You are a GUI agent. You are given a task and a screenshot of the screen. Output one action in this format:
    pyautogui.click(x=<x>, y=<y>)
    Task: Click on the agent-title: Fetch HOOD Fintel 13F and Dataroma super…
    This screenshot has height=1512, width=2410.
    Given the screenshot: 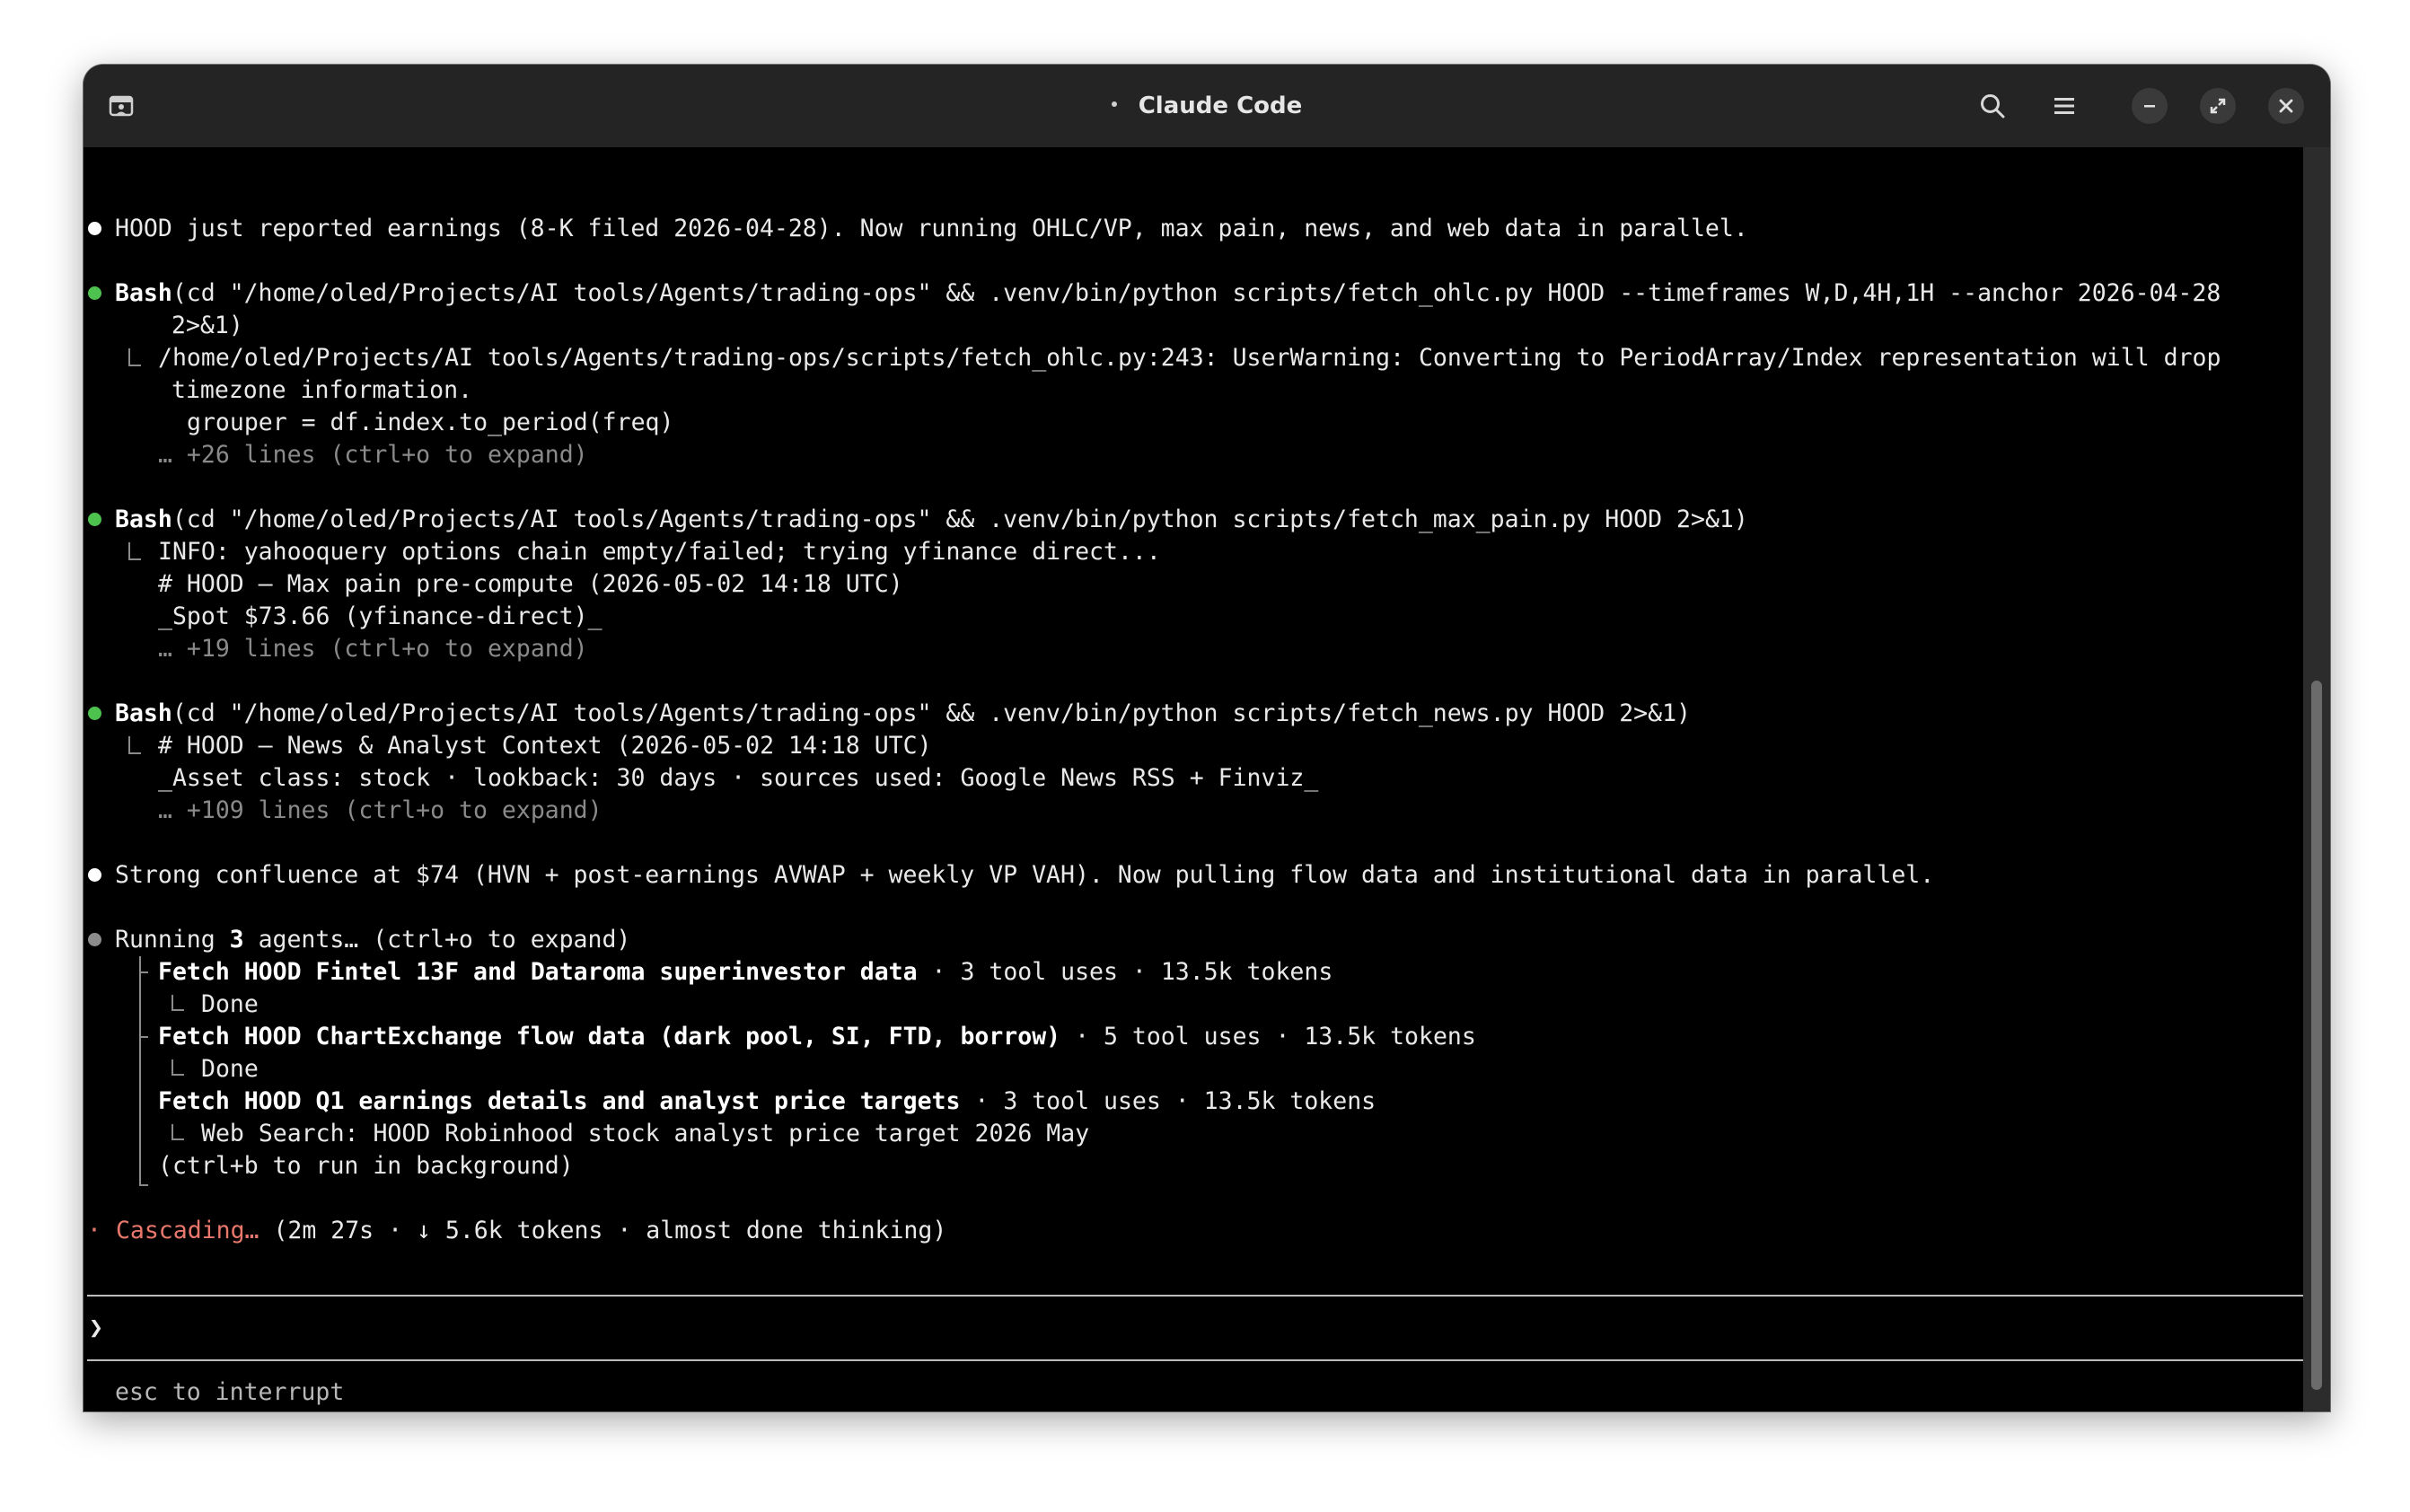 What is the action you would take?
    pyautogui.click(x=538, y=972)
    